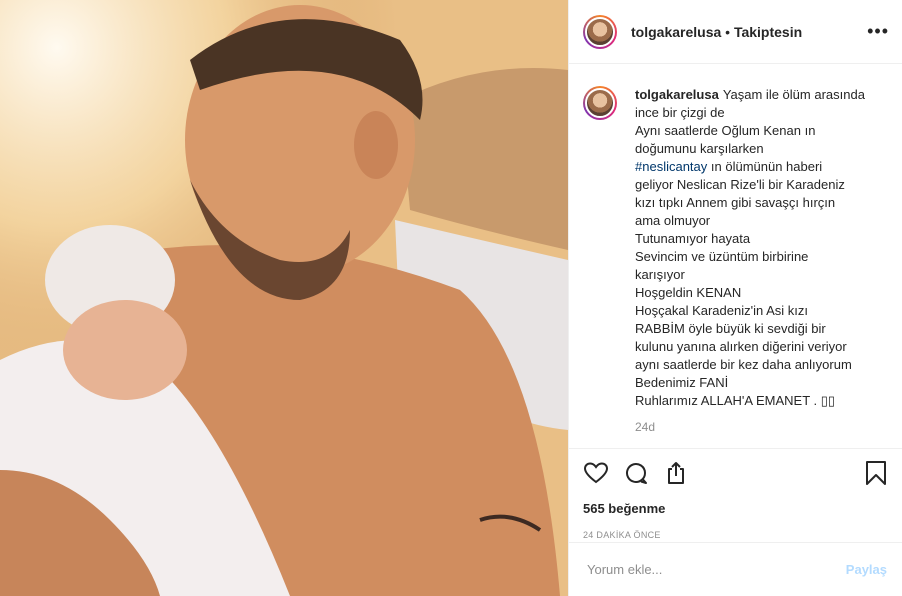  I want to click on caption-line: ince bir çizgi de, so click(680, 112).